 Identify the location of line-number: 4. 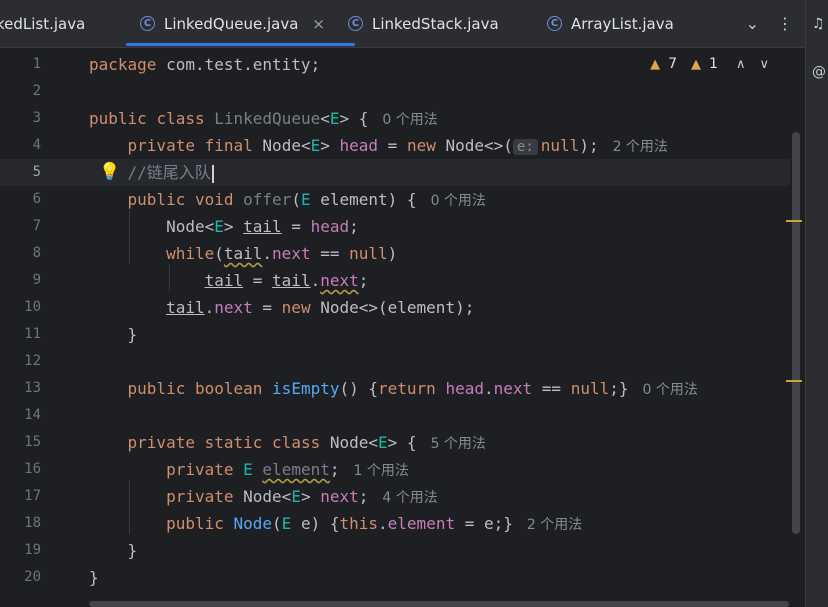
(36, 145).